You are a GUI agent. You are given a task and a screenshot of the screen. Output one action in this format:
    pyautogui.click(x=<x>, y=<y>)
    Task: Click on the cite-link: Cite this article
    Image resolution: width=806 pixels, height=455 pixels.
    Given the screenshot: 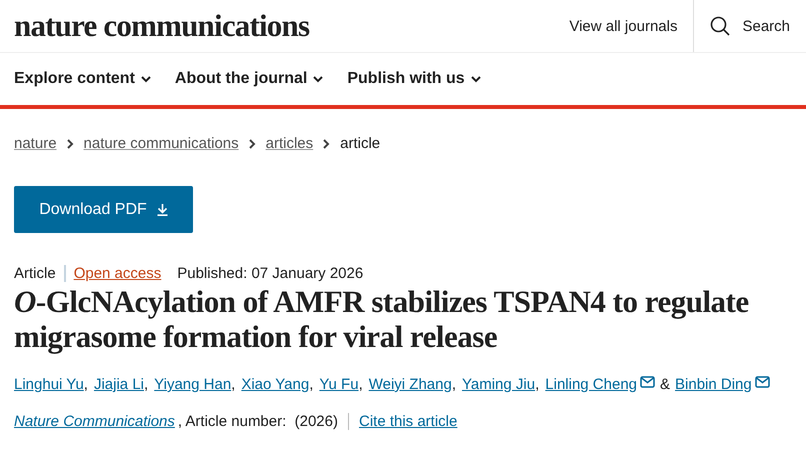 What is the action you would take?
    pyautogui.click(x=408, y=421)
    